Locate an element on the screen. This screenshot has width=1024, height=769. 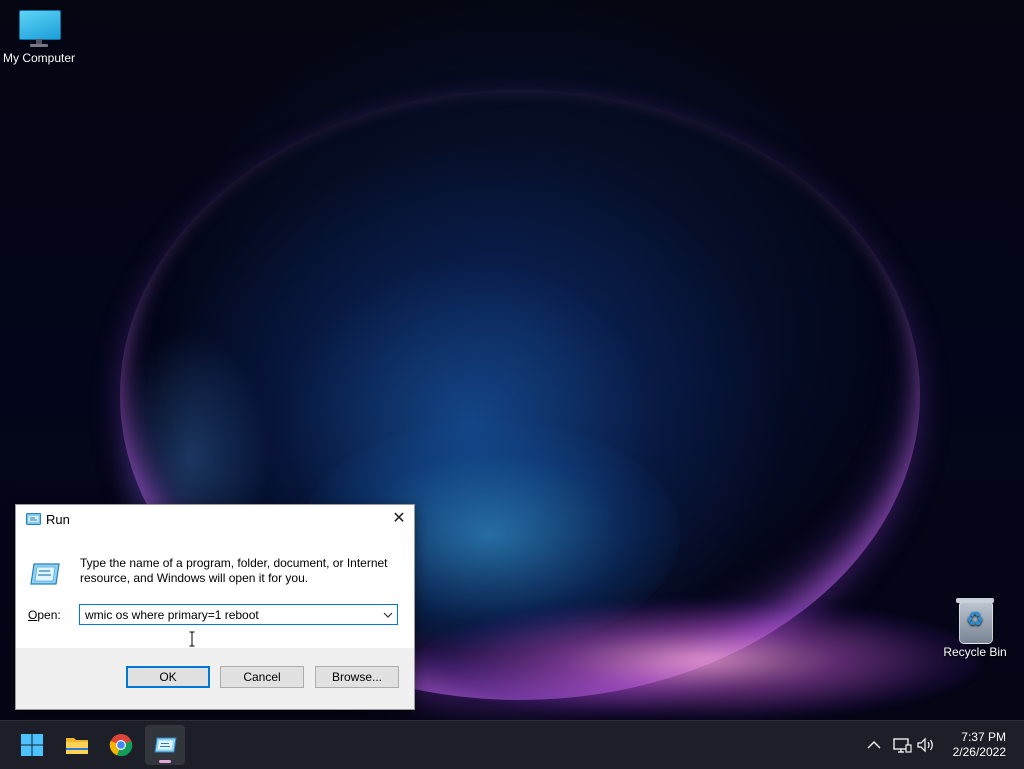
taskbar-chrome is located at coordinates (121, 745).